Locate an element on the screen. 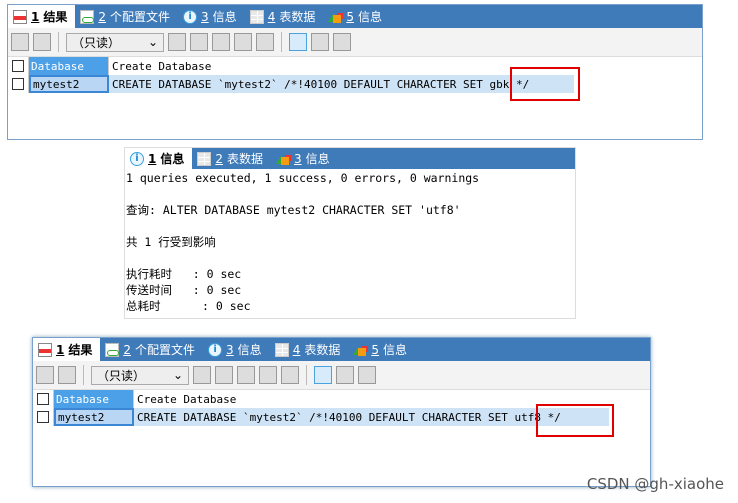 This screenshot has width=738, height=503. tab-info: i 1 信息 is located at coordinates (159, 158).